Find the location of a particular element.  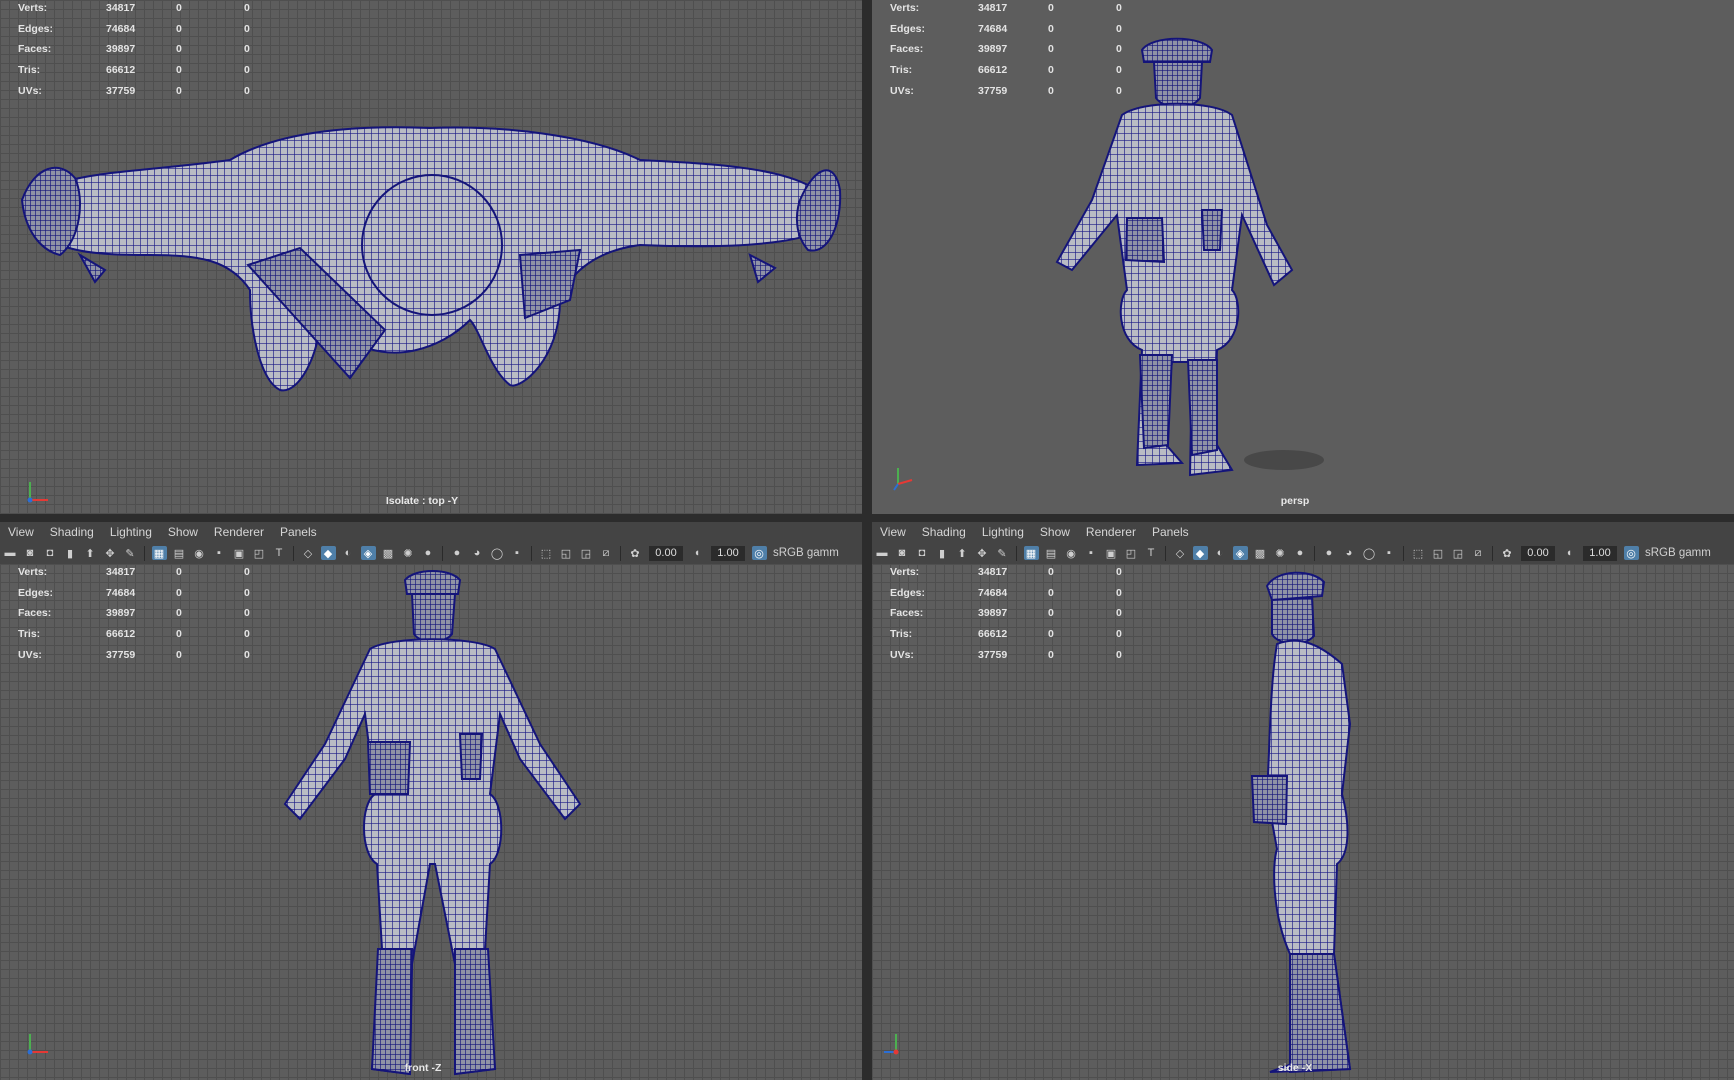

panel-divider-horizontal is located at coordinates (867, 518).